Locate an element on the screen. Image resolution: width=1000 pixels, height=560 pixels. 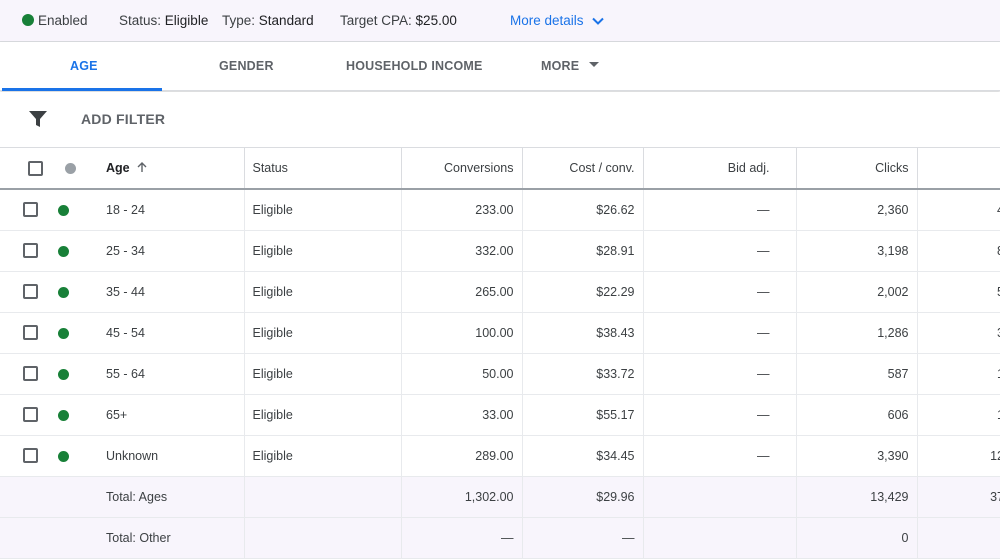
cell-extra: 5 is located at coordinates (958, 292).